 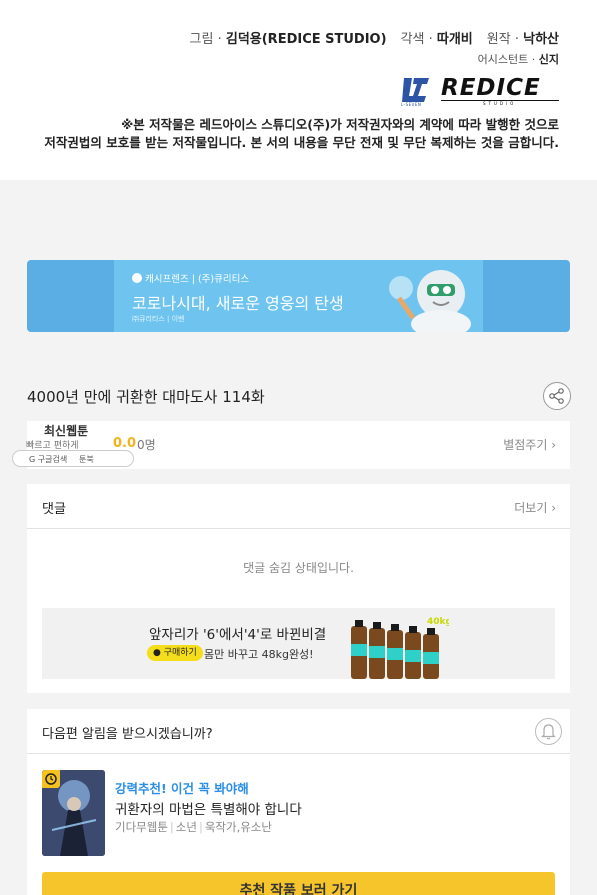 I want to click on wait-free-badge, so click(x=51, y=779).